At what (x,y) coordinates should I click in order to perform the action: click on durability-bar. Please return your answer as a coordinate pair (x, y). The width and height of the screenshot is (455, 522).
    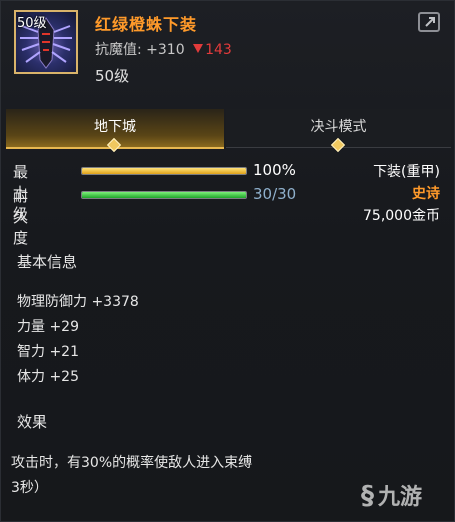
    Looking at the image, I should click on (164, 195).